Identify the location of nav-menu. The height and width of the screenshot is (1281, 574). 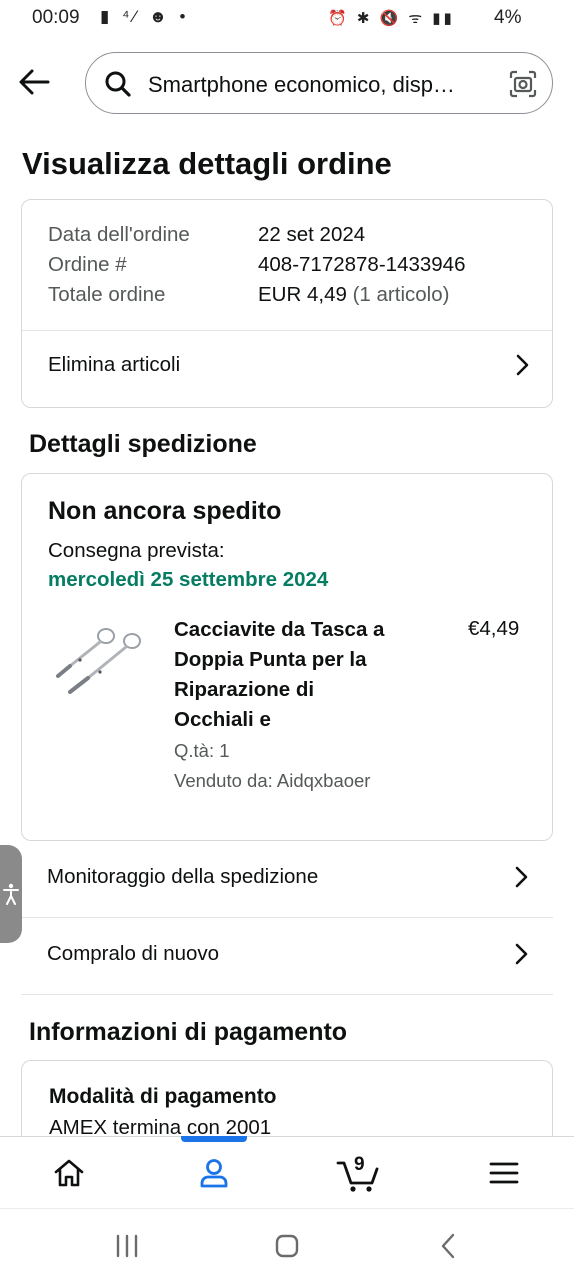
(504, 1173).